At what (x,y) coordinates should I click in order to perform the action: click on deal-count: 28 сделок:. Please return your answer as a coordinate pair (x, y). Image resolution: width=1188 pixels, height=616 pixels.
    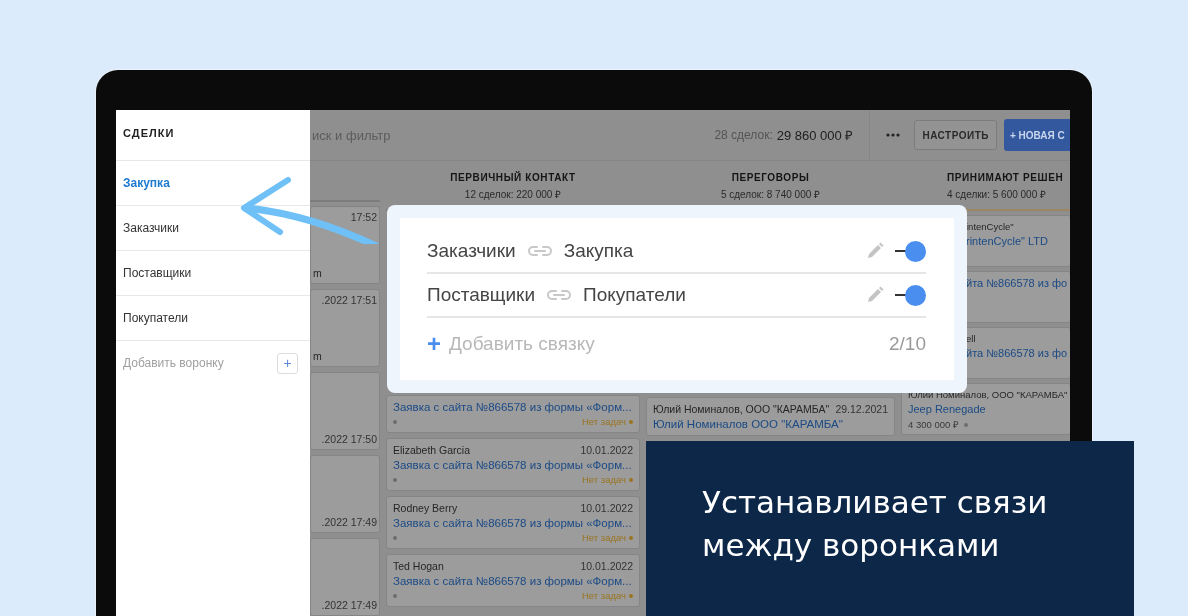
    Looking at the image, I should click on (743, 135).